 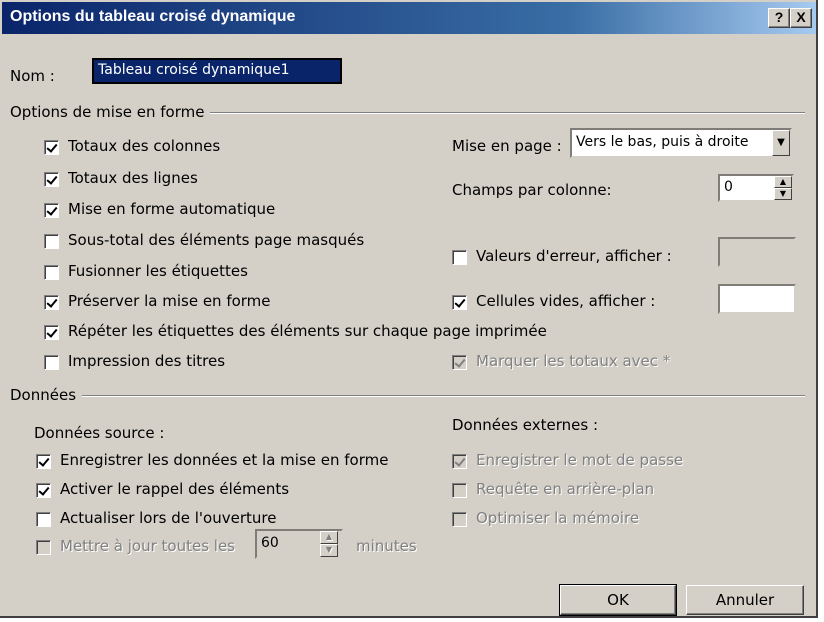 I want to click on mise-en-page-label: Mise en page :, so click(x=507, y=146).